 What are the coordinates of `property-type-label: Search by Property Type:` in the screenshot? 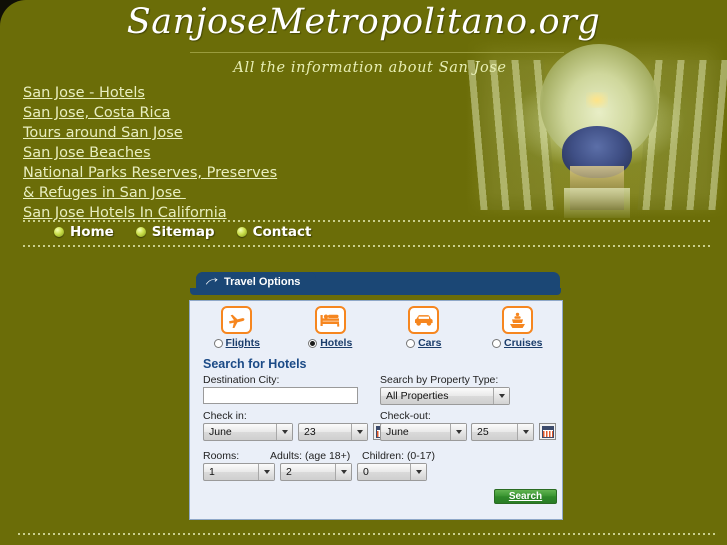 It's located at (439, 380).